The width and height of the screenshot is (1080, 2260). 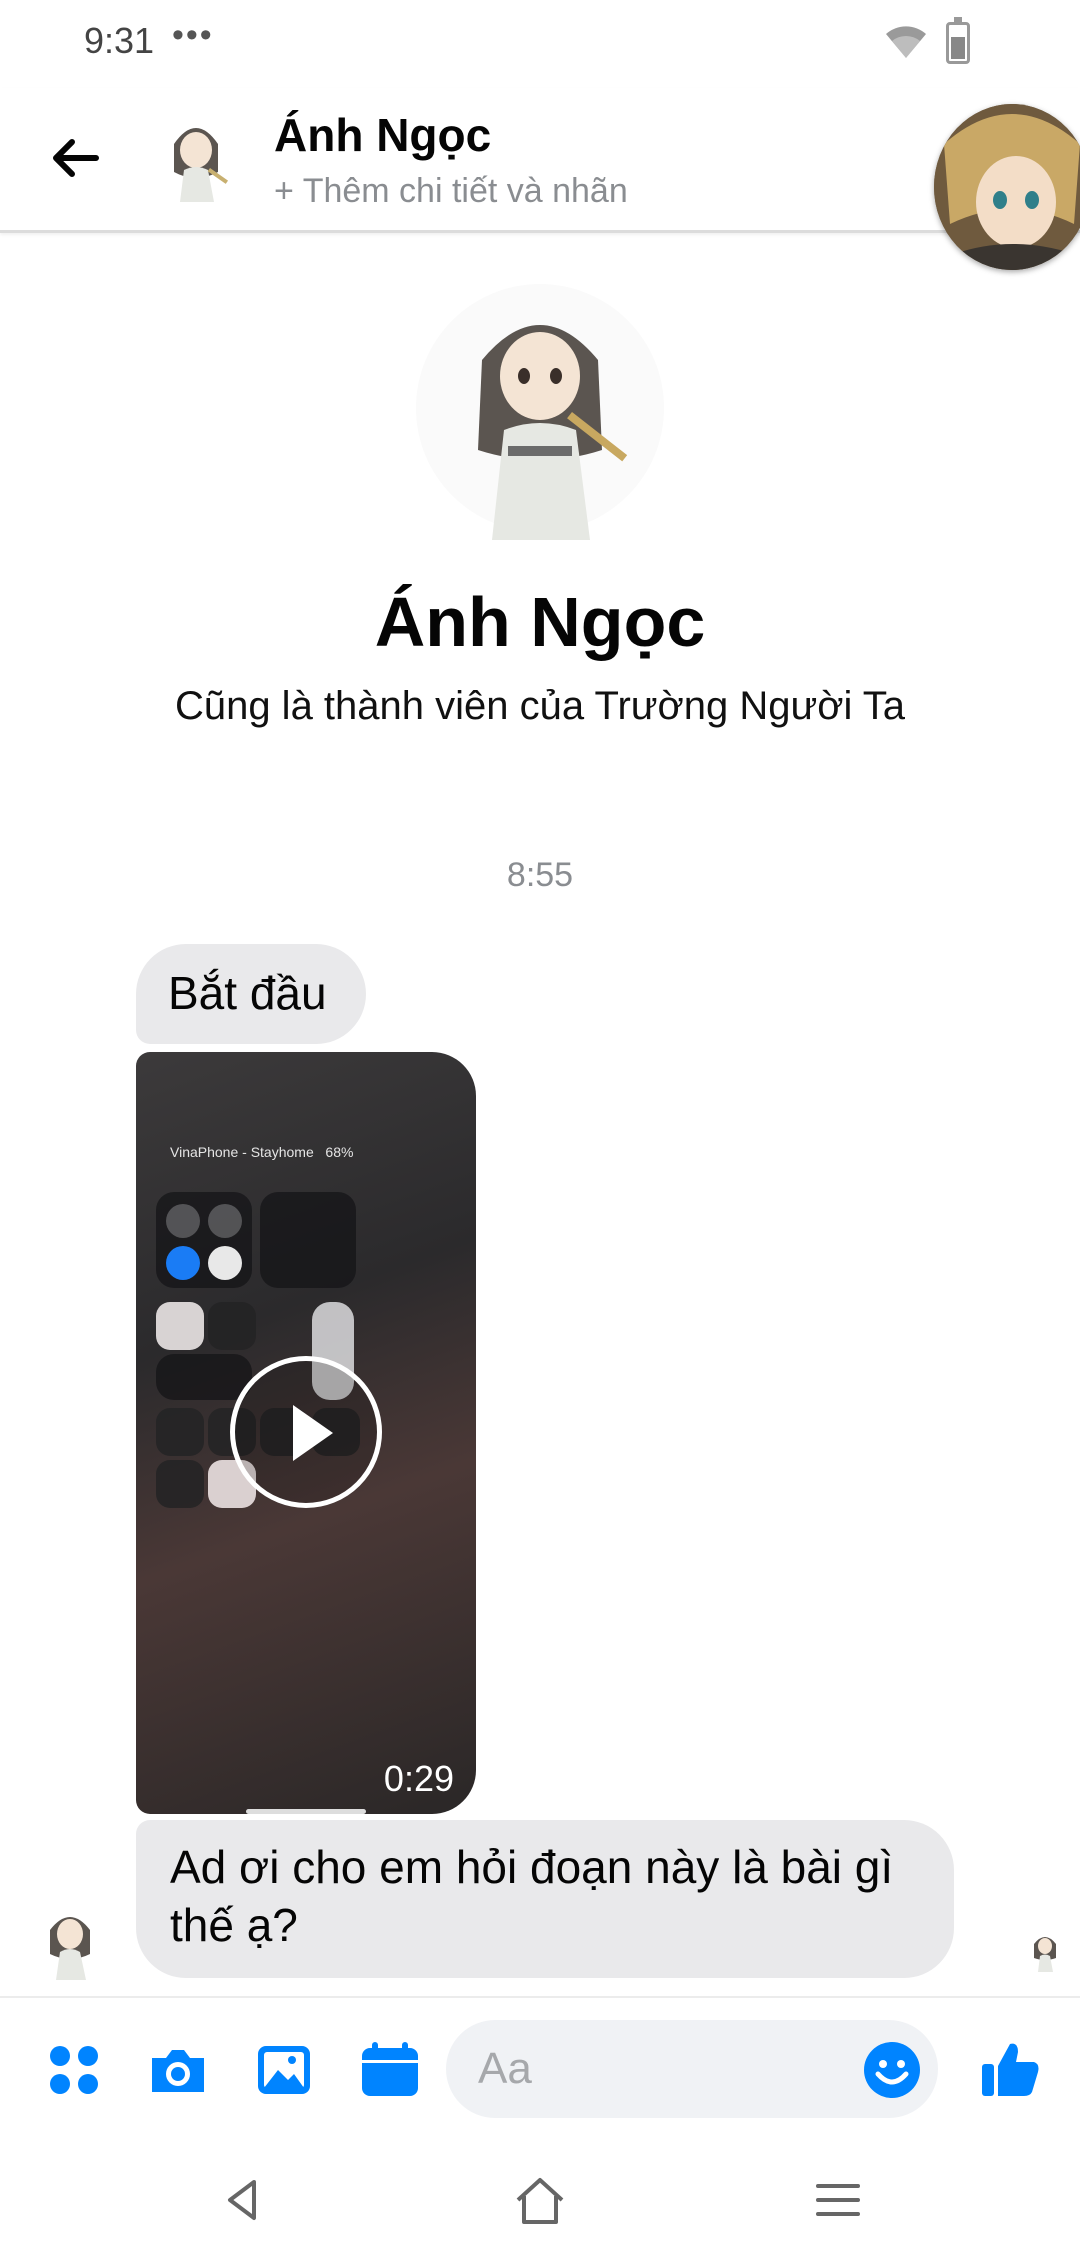 What do you see at coordinates (180, 1484) in the screenshot?
I see `clock-icon` at bounding box center [180, 1484].